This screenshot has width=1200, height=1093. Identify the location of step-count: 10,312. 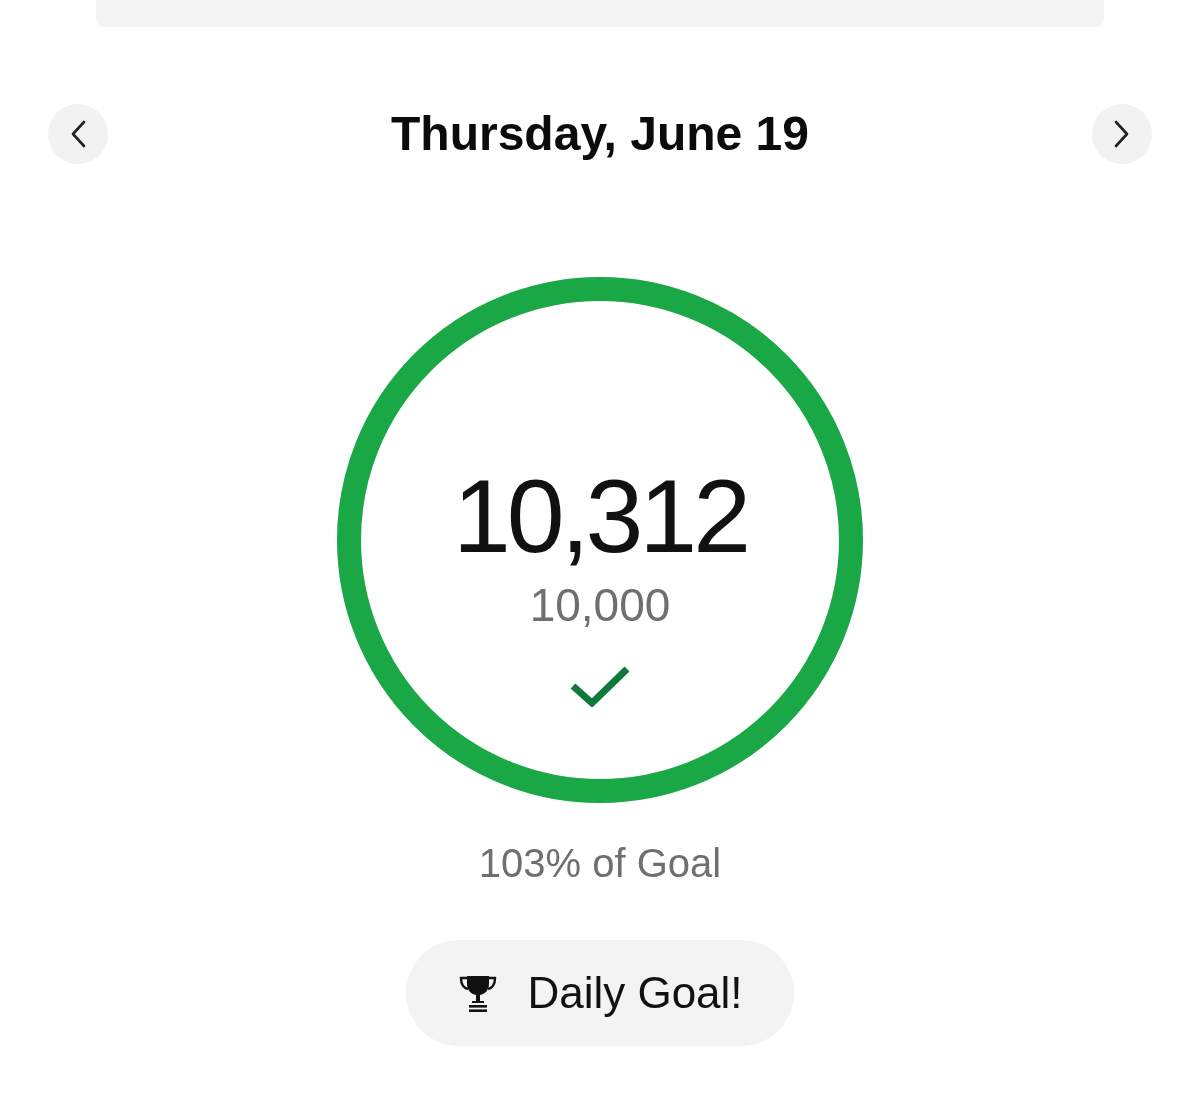
(600, 516).